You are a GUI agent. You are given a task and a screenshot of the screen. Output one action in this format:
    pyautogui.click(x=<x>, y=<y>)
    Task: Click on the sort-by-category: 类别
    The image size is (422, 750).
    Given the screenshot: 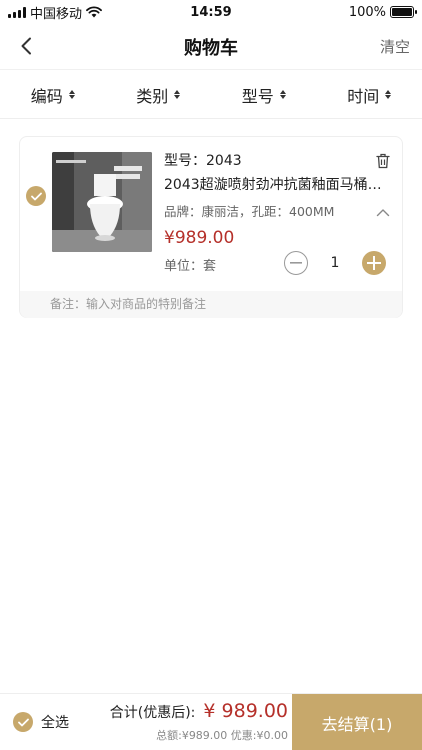 What is the action you would take?
    pyautogui.click(x=158, y=95)
    